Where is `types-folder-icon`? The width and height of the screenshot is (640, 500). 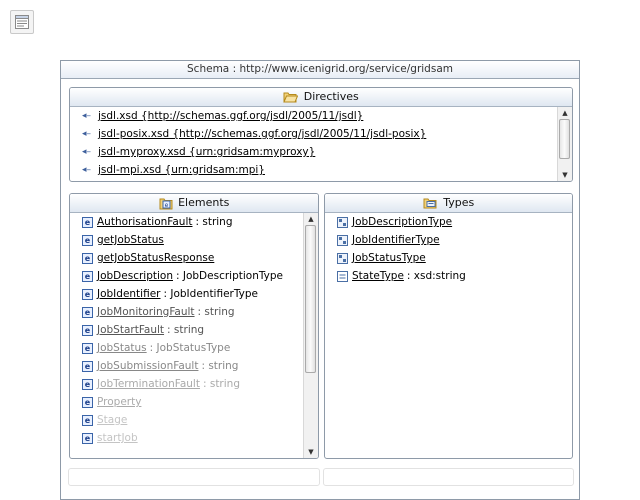
types-folder-icon is located at coordinates (430, 203).